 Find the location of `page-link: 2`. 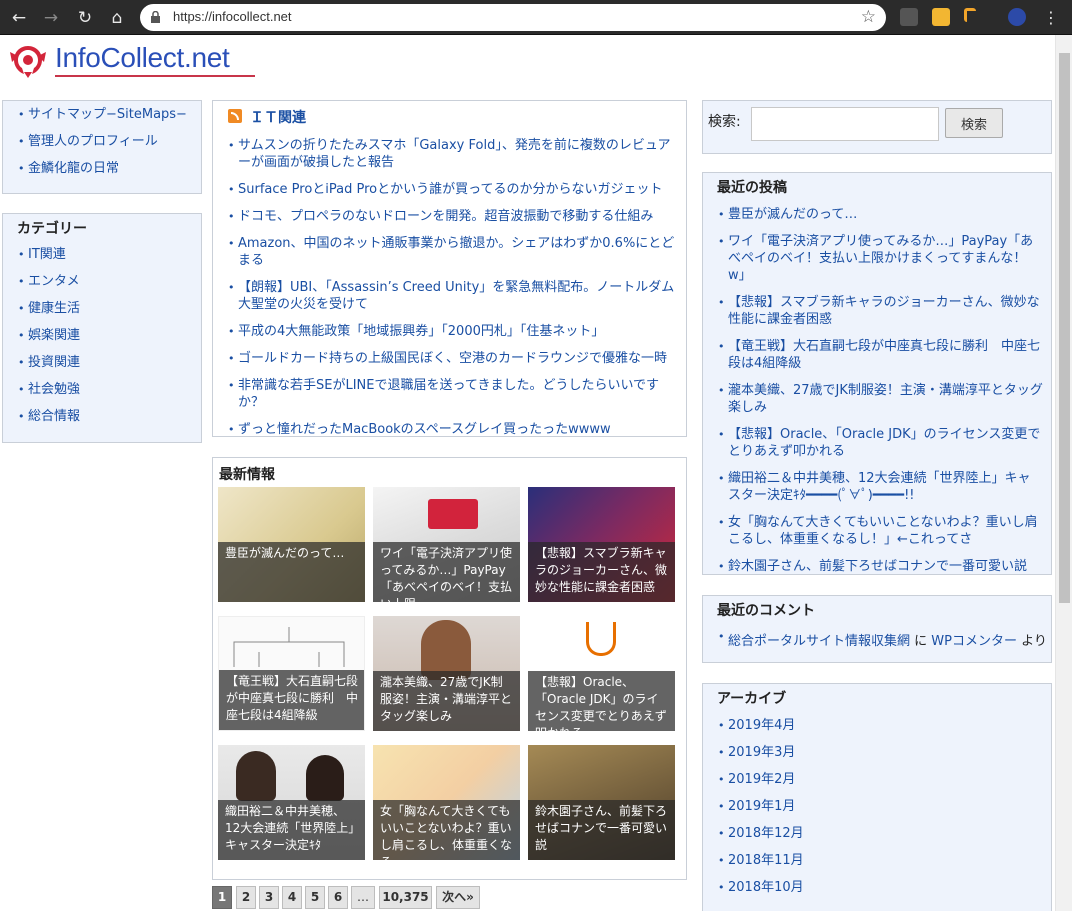

page-link: 2 is located at coordinates (246, 897).